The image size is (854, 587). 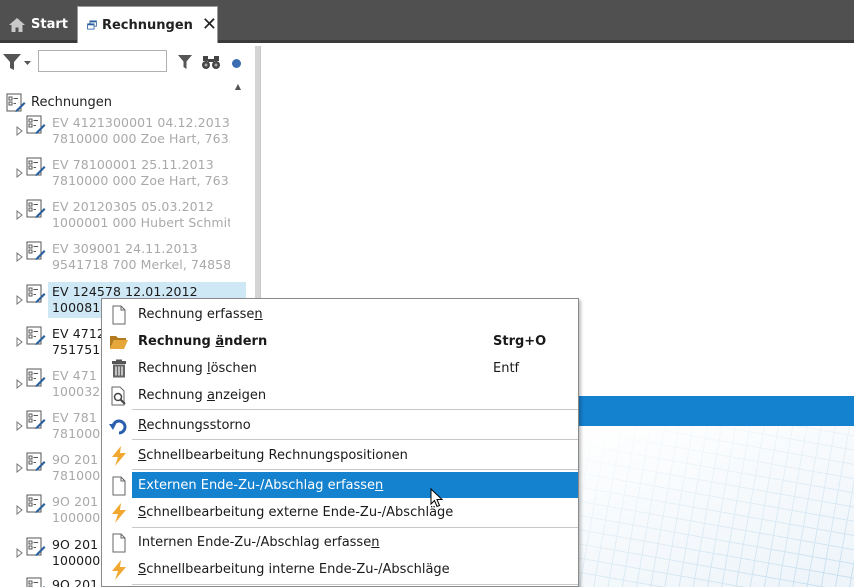 What do you see at coordinates (716, 411) in the screenshot?
I see `decorative-band` at bounding box center [716, 411].